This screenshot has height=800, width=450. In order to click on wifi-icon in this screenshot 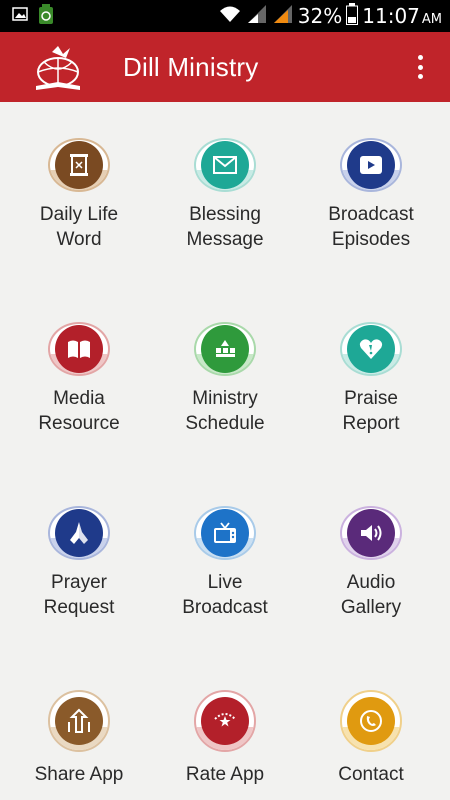, I will do `click(230, 16)`.